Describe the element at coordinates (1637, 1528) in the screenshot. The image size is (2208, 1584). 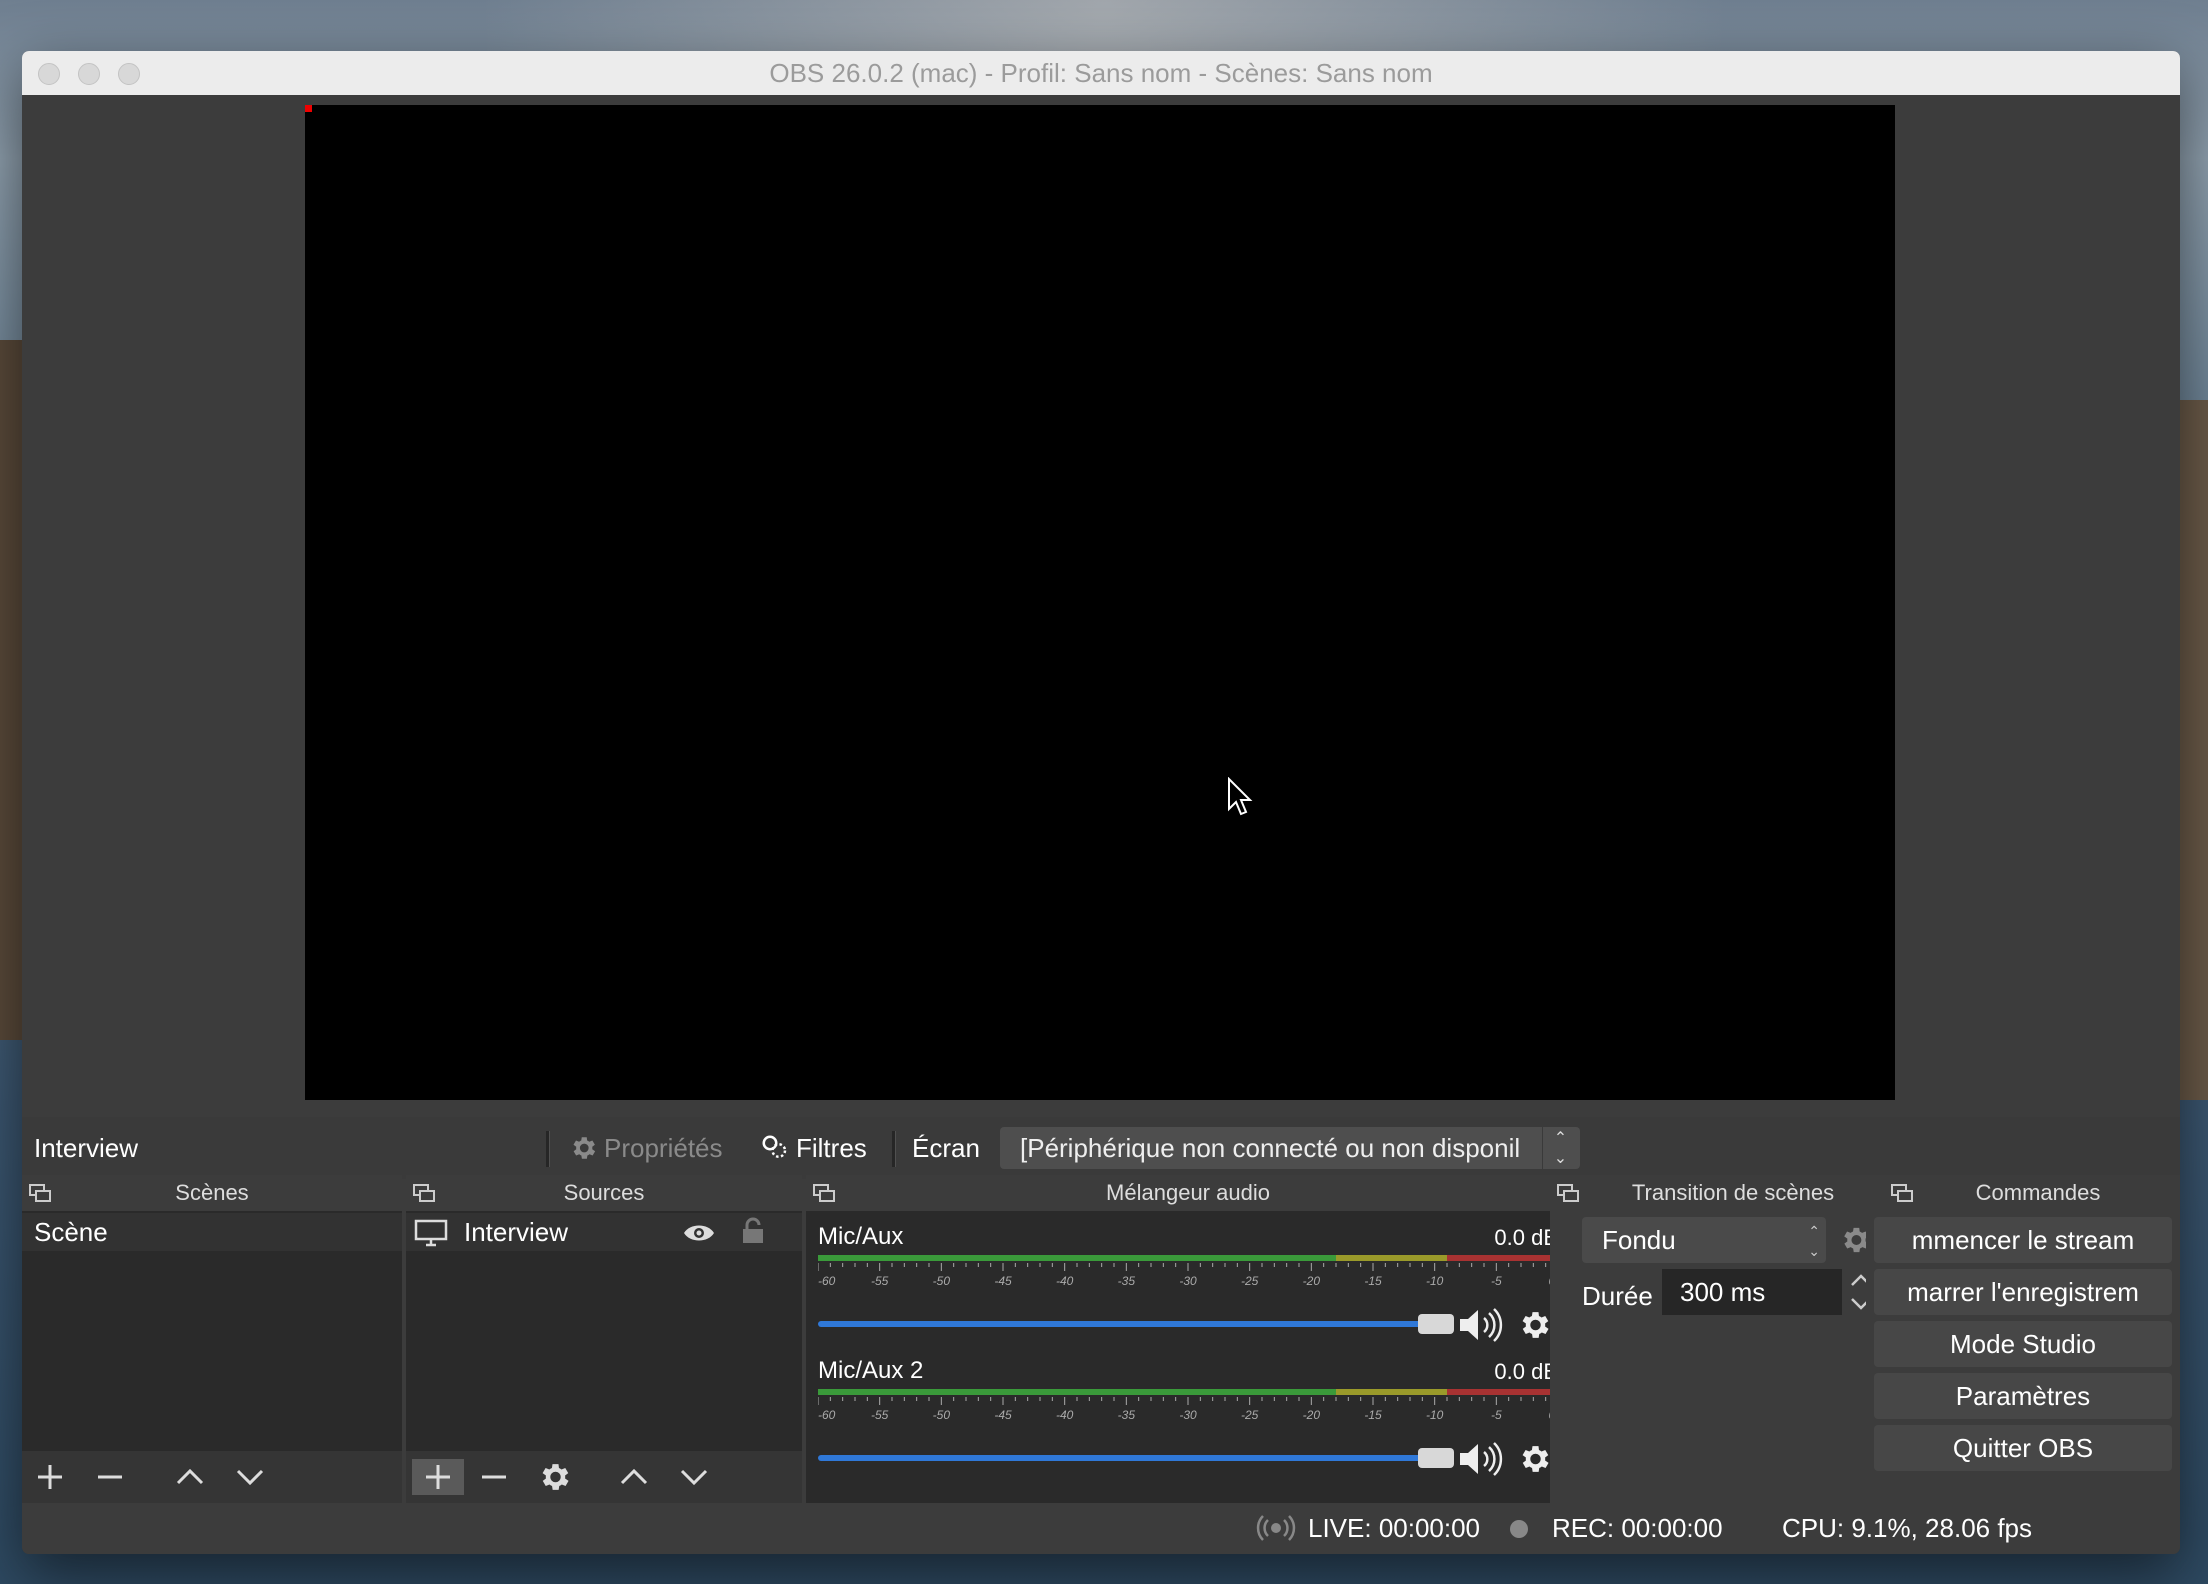
I see `rec-status: REC: 00:00:00` at that location.